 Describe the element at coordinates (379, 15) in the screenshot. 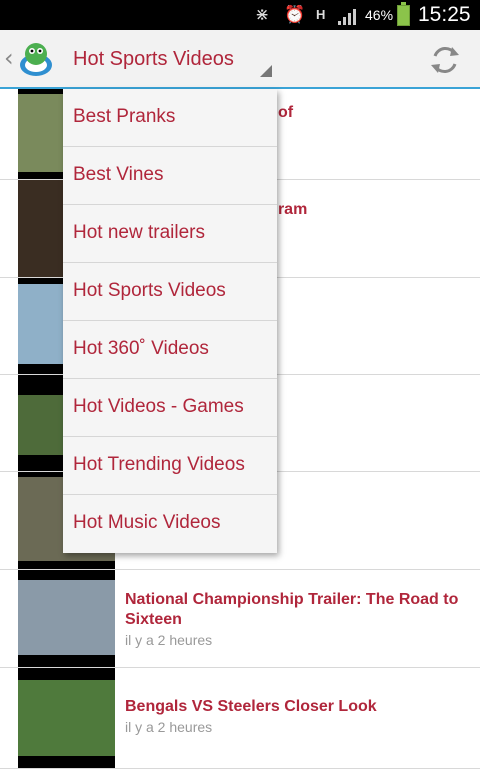

I see `battery-percent: 46%` at that location.